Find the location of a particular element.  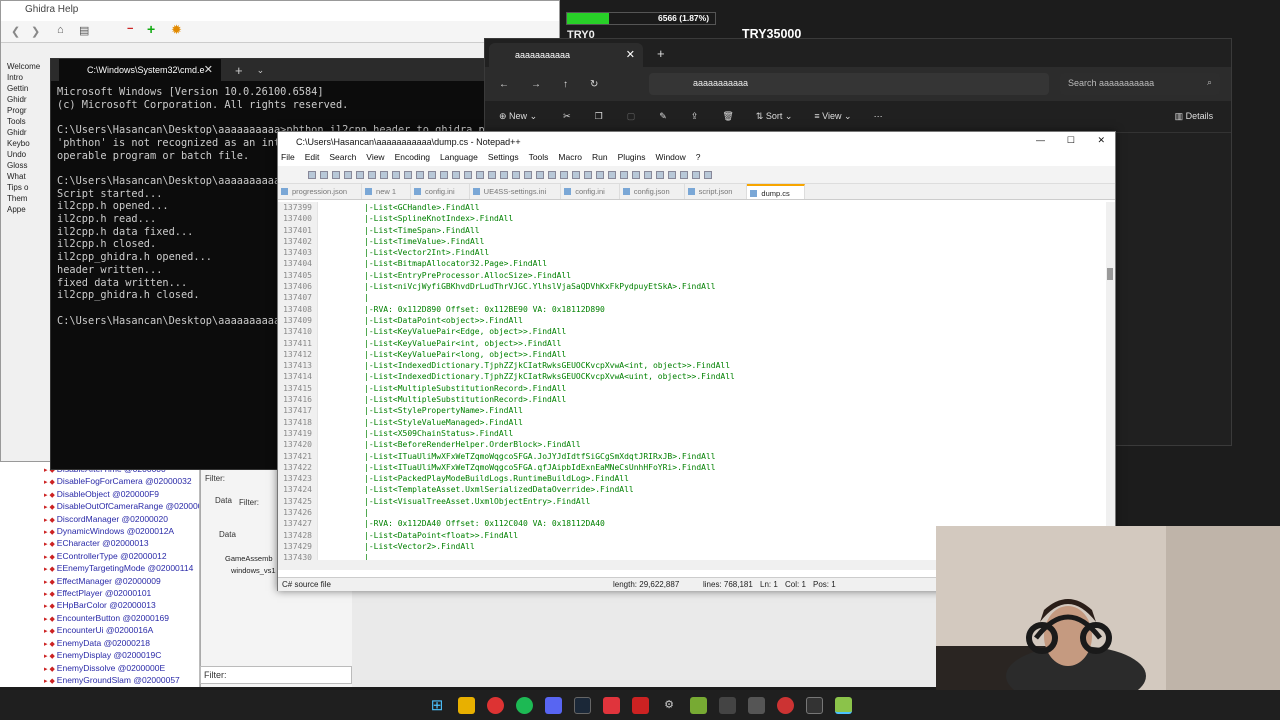

discord-icon is located at coordinates (553, 705).